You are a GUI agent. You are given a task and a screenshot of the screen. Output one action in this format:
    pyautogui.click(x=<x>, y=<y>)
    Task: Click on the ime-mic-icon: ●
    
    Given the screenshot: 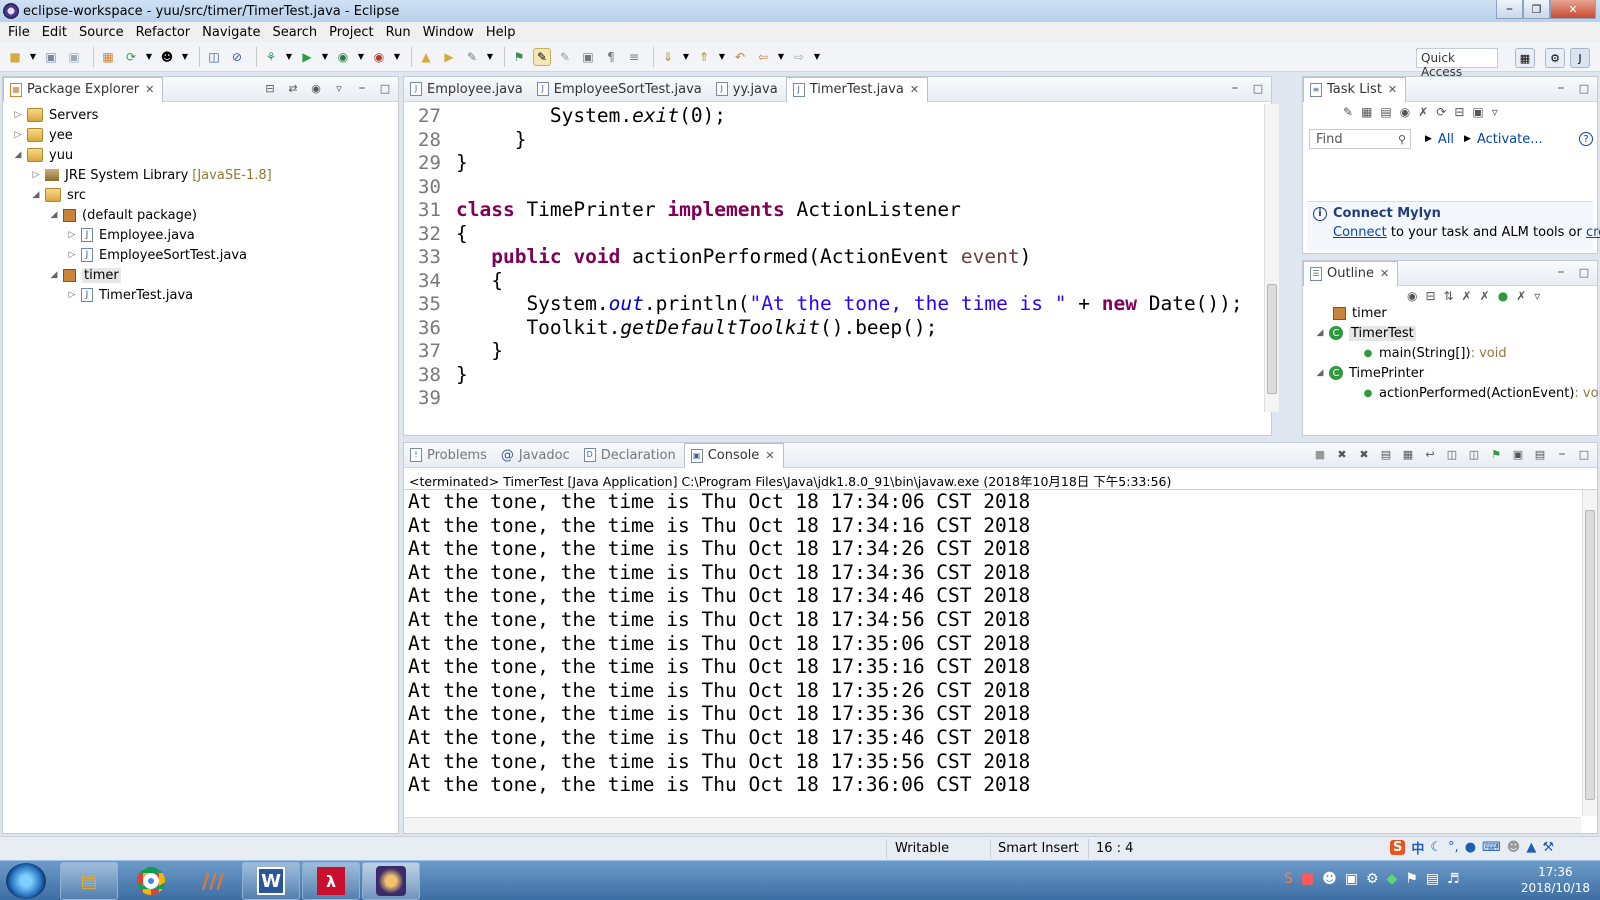 What is the action you would take?
    pyautogui.click(x=1470, y=847)
    